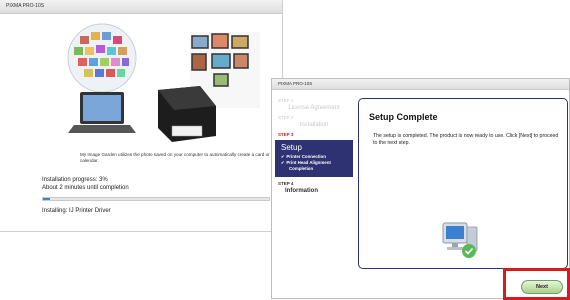  What do you see at coordinates (542, 287) in the screenshot?
I see `next-button: Next` at bounding box center [542, 287].